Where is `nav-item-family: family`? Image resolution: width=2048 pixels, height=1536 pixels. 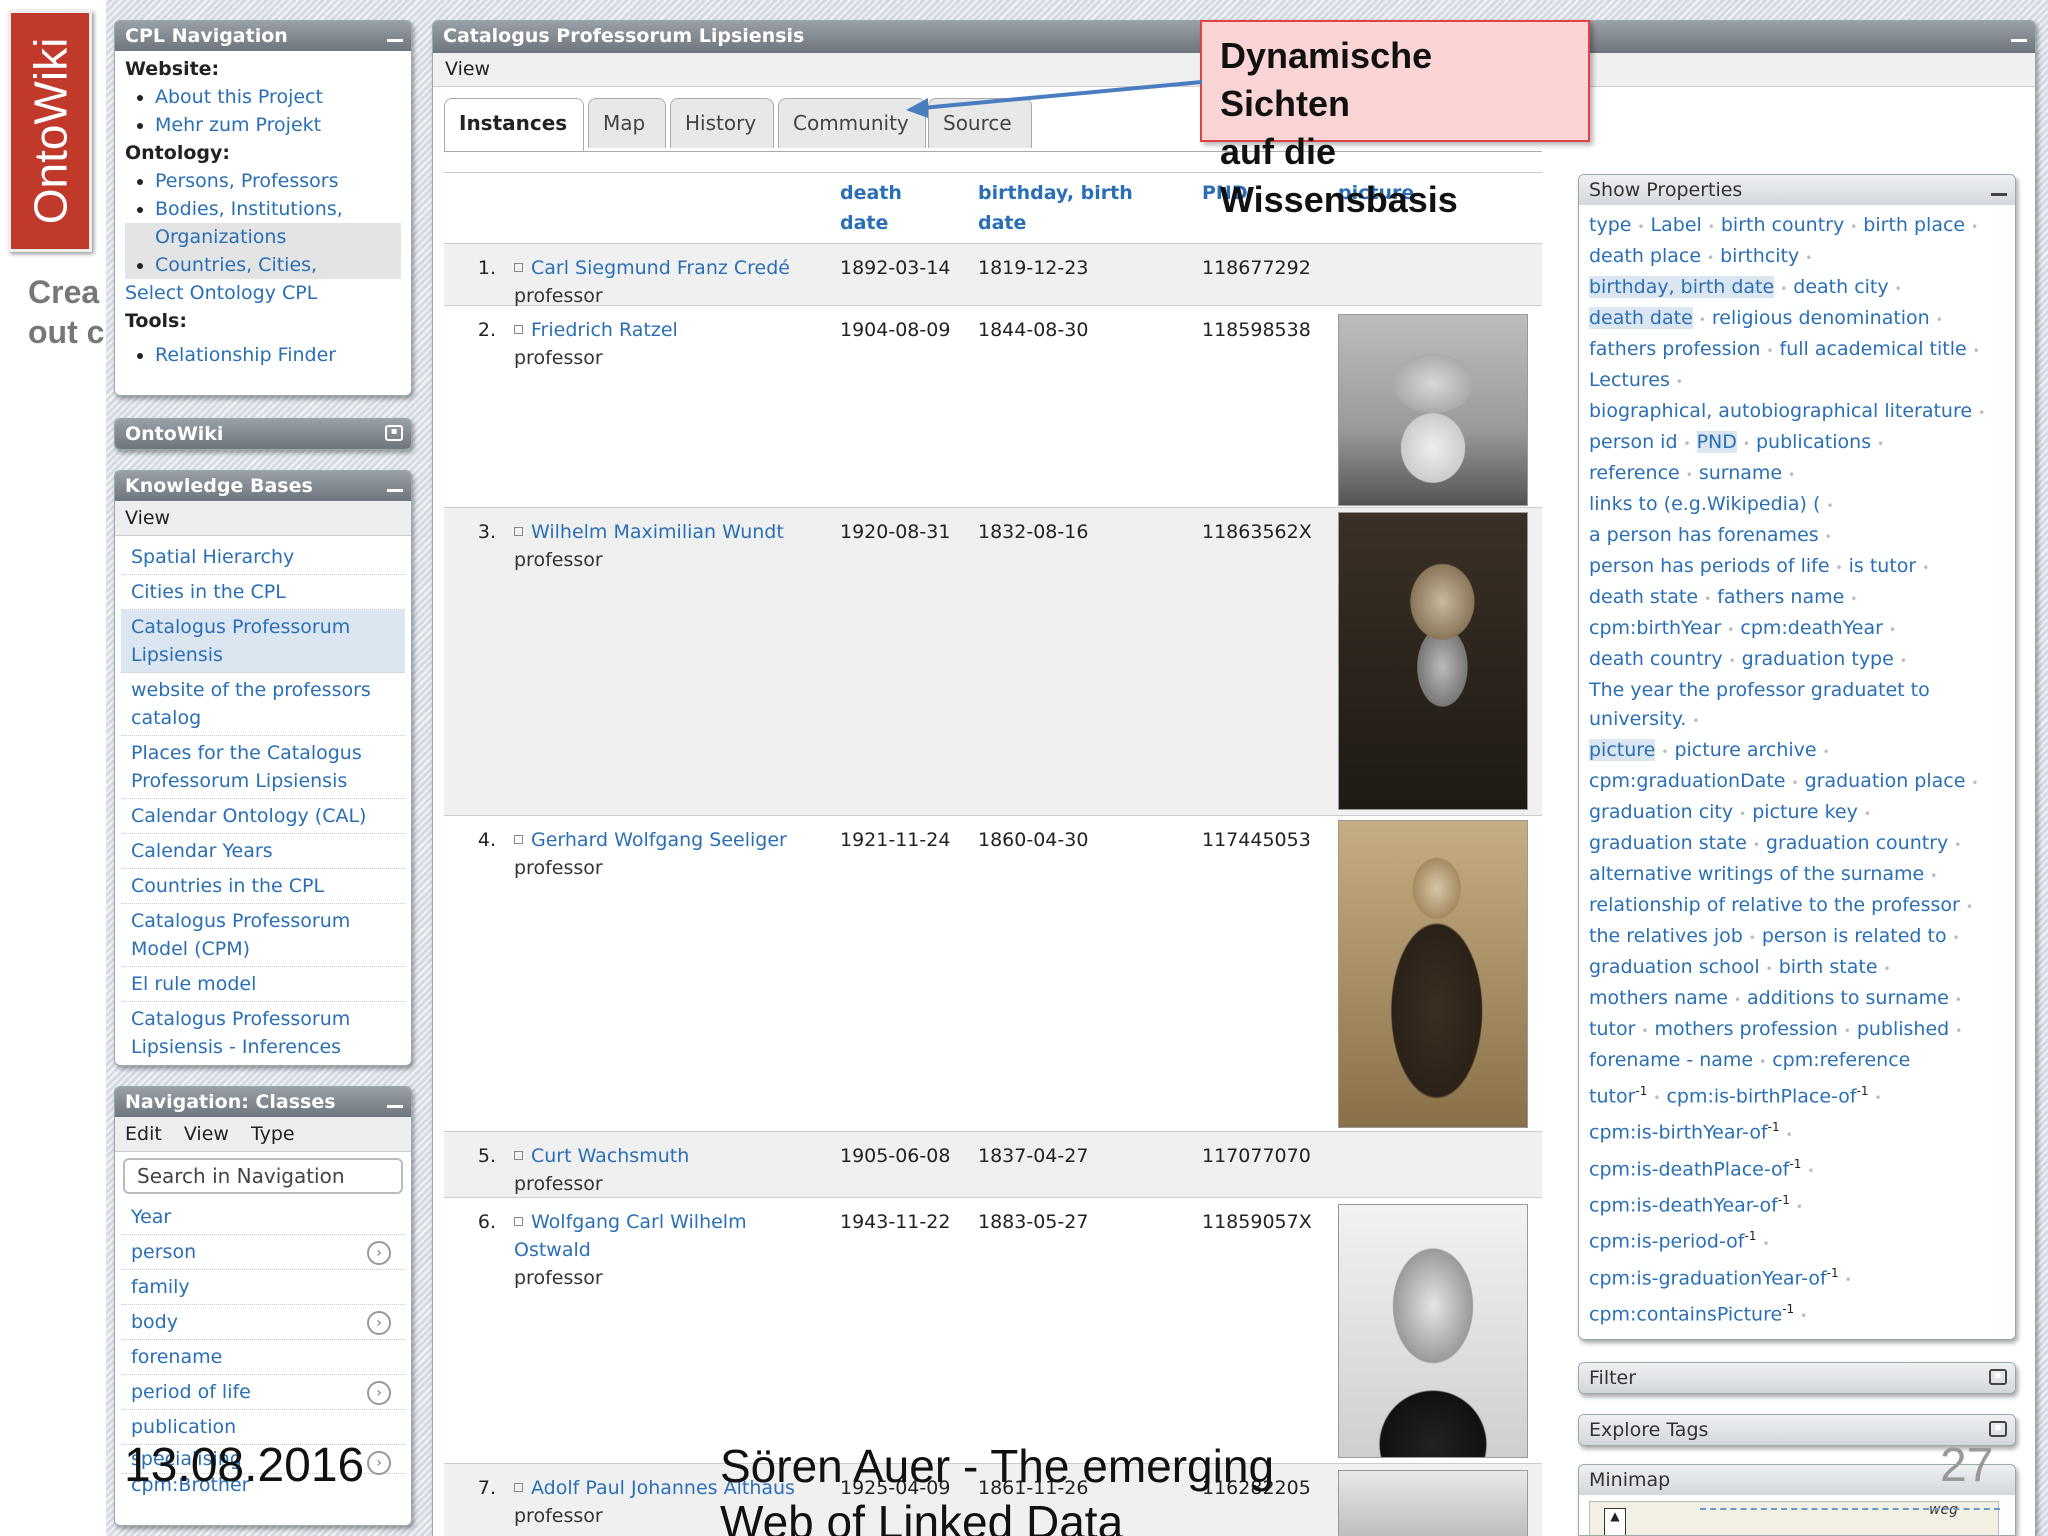
nav-item-family: family is located at coordinates (263, 1287).